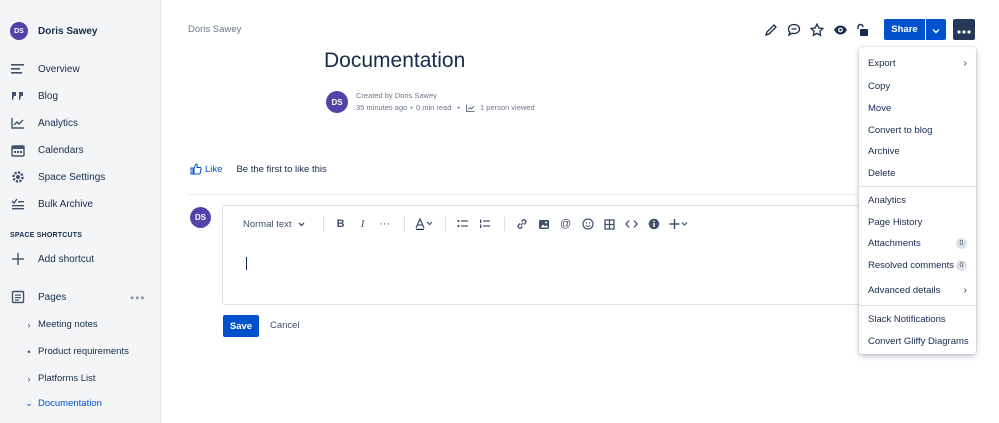 Image resolution: width=999 pixels, height=423 pixels. Describe the element at coordinates (911, 265) in the screenshot. I see `menu-item-label: Resolved comments` at that location.